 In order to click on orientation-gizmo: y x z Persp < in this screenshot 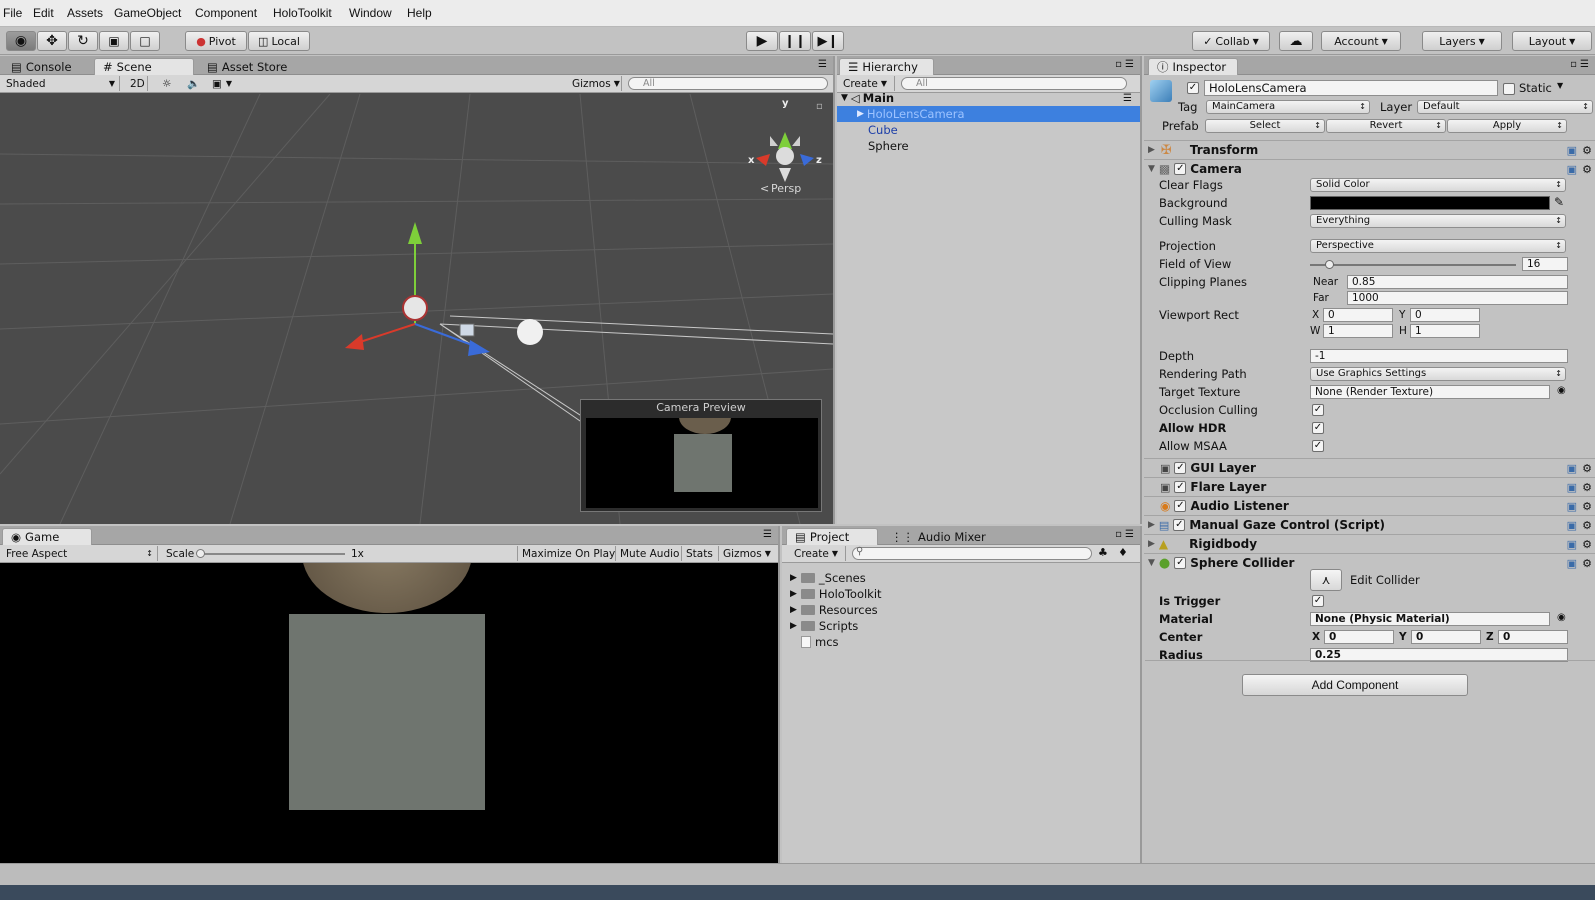, I will do `click(785, 146)`.